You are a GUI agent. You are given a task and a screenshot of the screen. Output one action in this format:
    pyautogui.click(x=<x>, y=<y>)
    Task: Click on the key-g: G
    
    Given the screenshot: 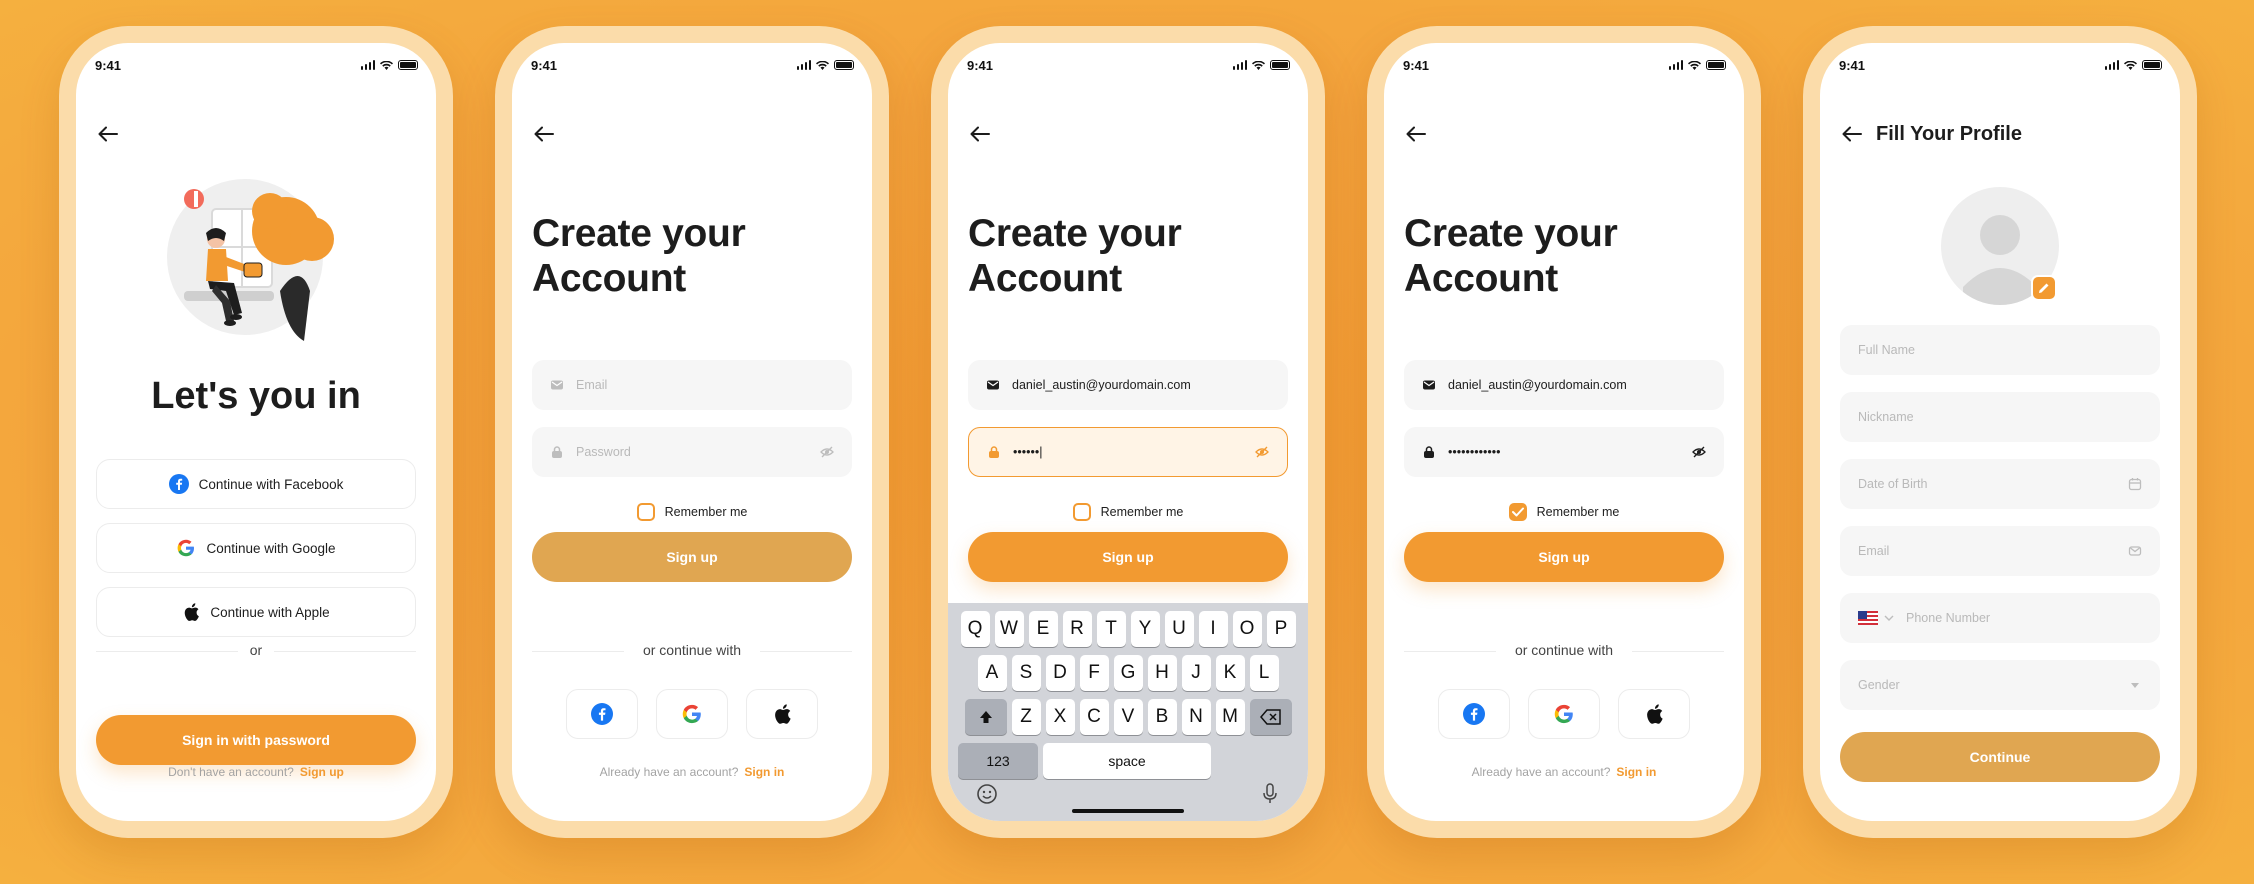 What is the action you would take?
    pyautogui.click(x=1128, y=673)
    